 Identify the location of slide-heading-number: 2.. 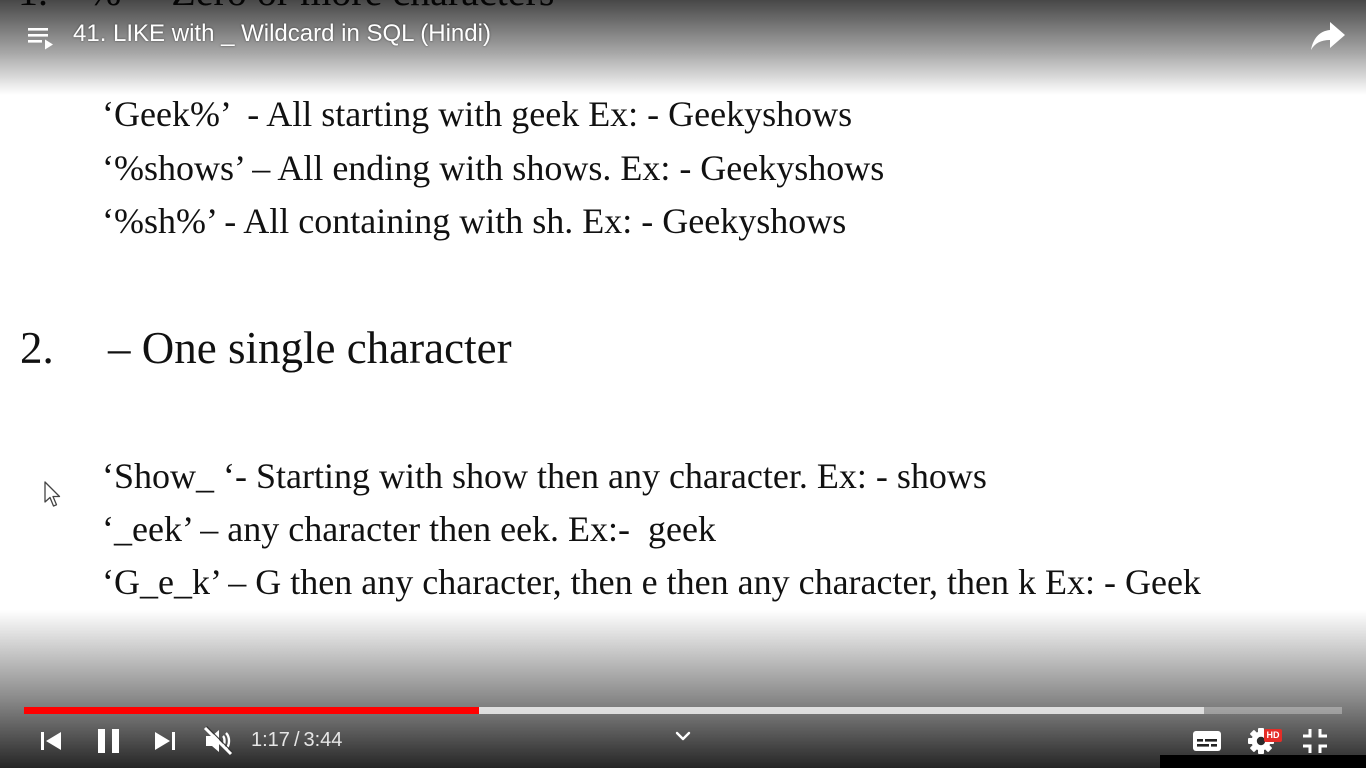
(37, 348).